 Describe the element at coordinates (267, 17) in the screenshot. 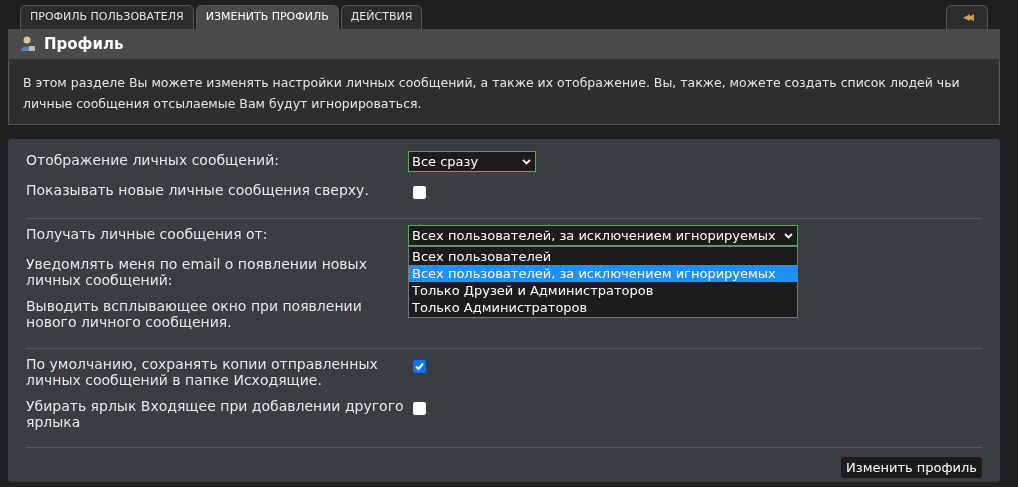

I see `tab: ИЗМЕНИТЬ ПРОФИЛЬ` at that location.